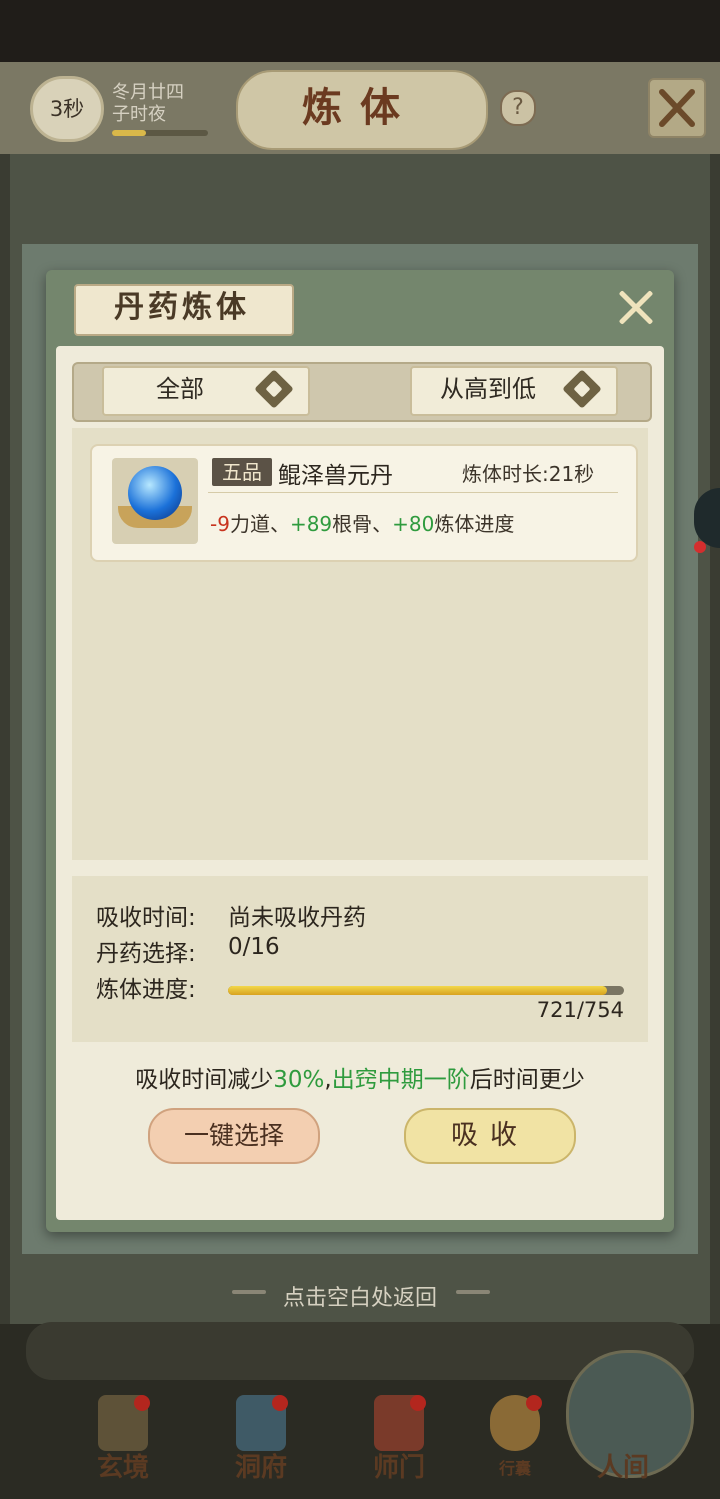 This screenshot has width=720, height=1499. What do you see at coordinates (473, 1292) in the screenshot?
I see `hint-ornament` at bounding box center [473, 1292].